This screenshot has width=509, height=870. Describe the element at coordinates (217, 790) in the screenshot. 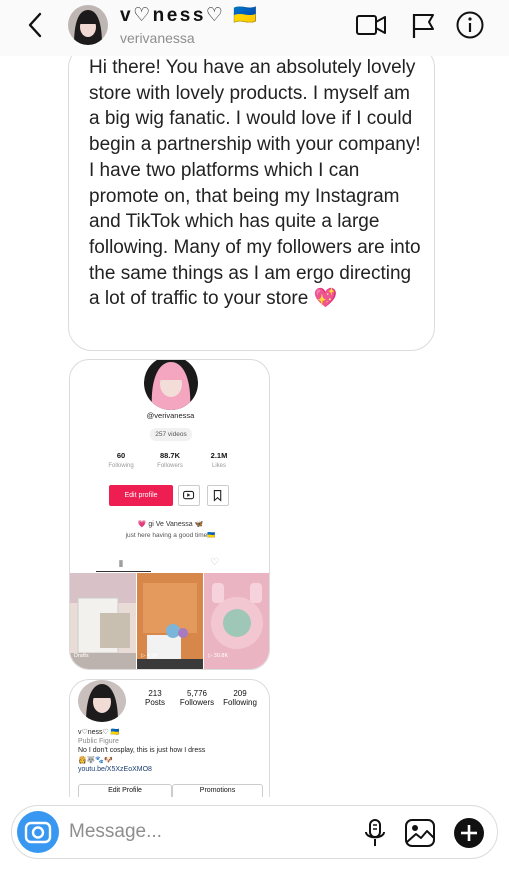

I see `instagram-promotions-button: Promotions` at that location.